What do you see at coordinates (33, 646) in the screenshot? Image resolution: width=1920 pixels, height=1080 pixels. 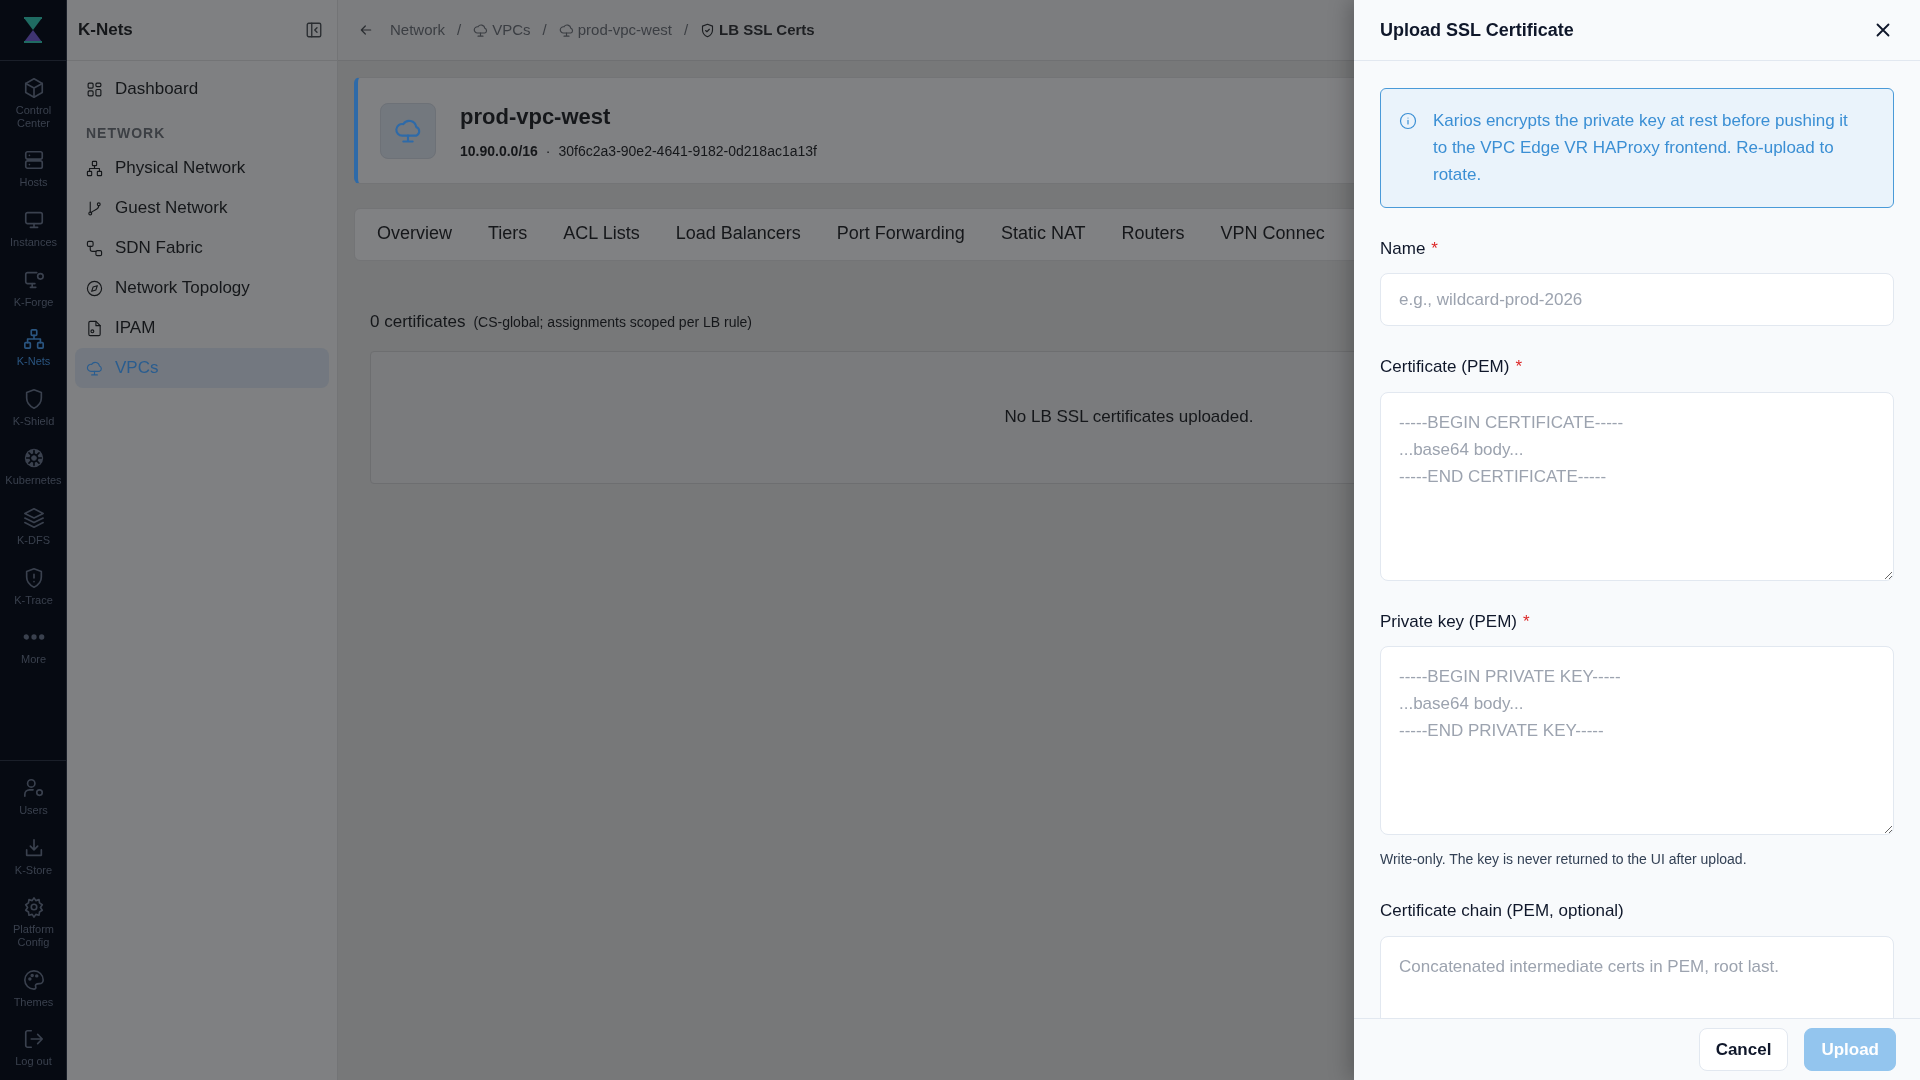 I see `rail-item: More` at bounding box center [33, 646].